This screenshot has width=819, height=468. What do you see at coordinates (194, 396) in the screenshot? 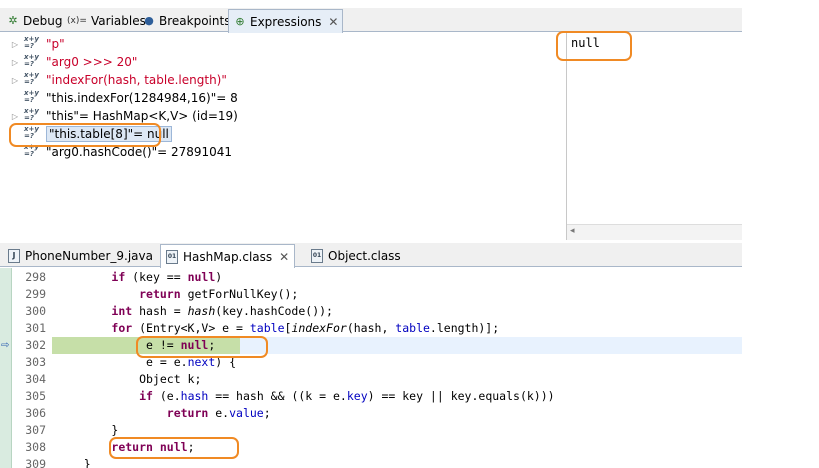
I see `code-token: hash` at bounding box center [194, 396].